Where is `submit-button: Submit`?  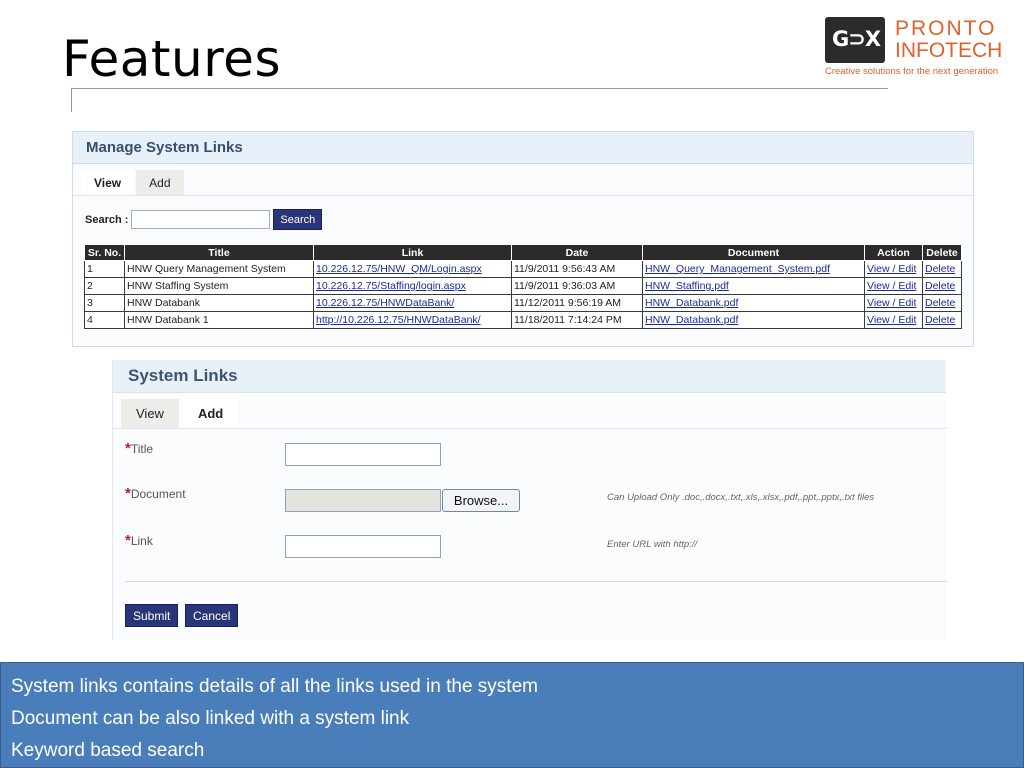
submit-button: Submit is located at coordinates (152, 615).